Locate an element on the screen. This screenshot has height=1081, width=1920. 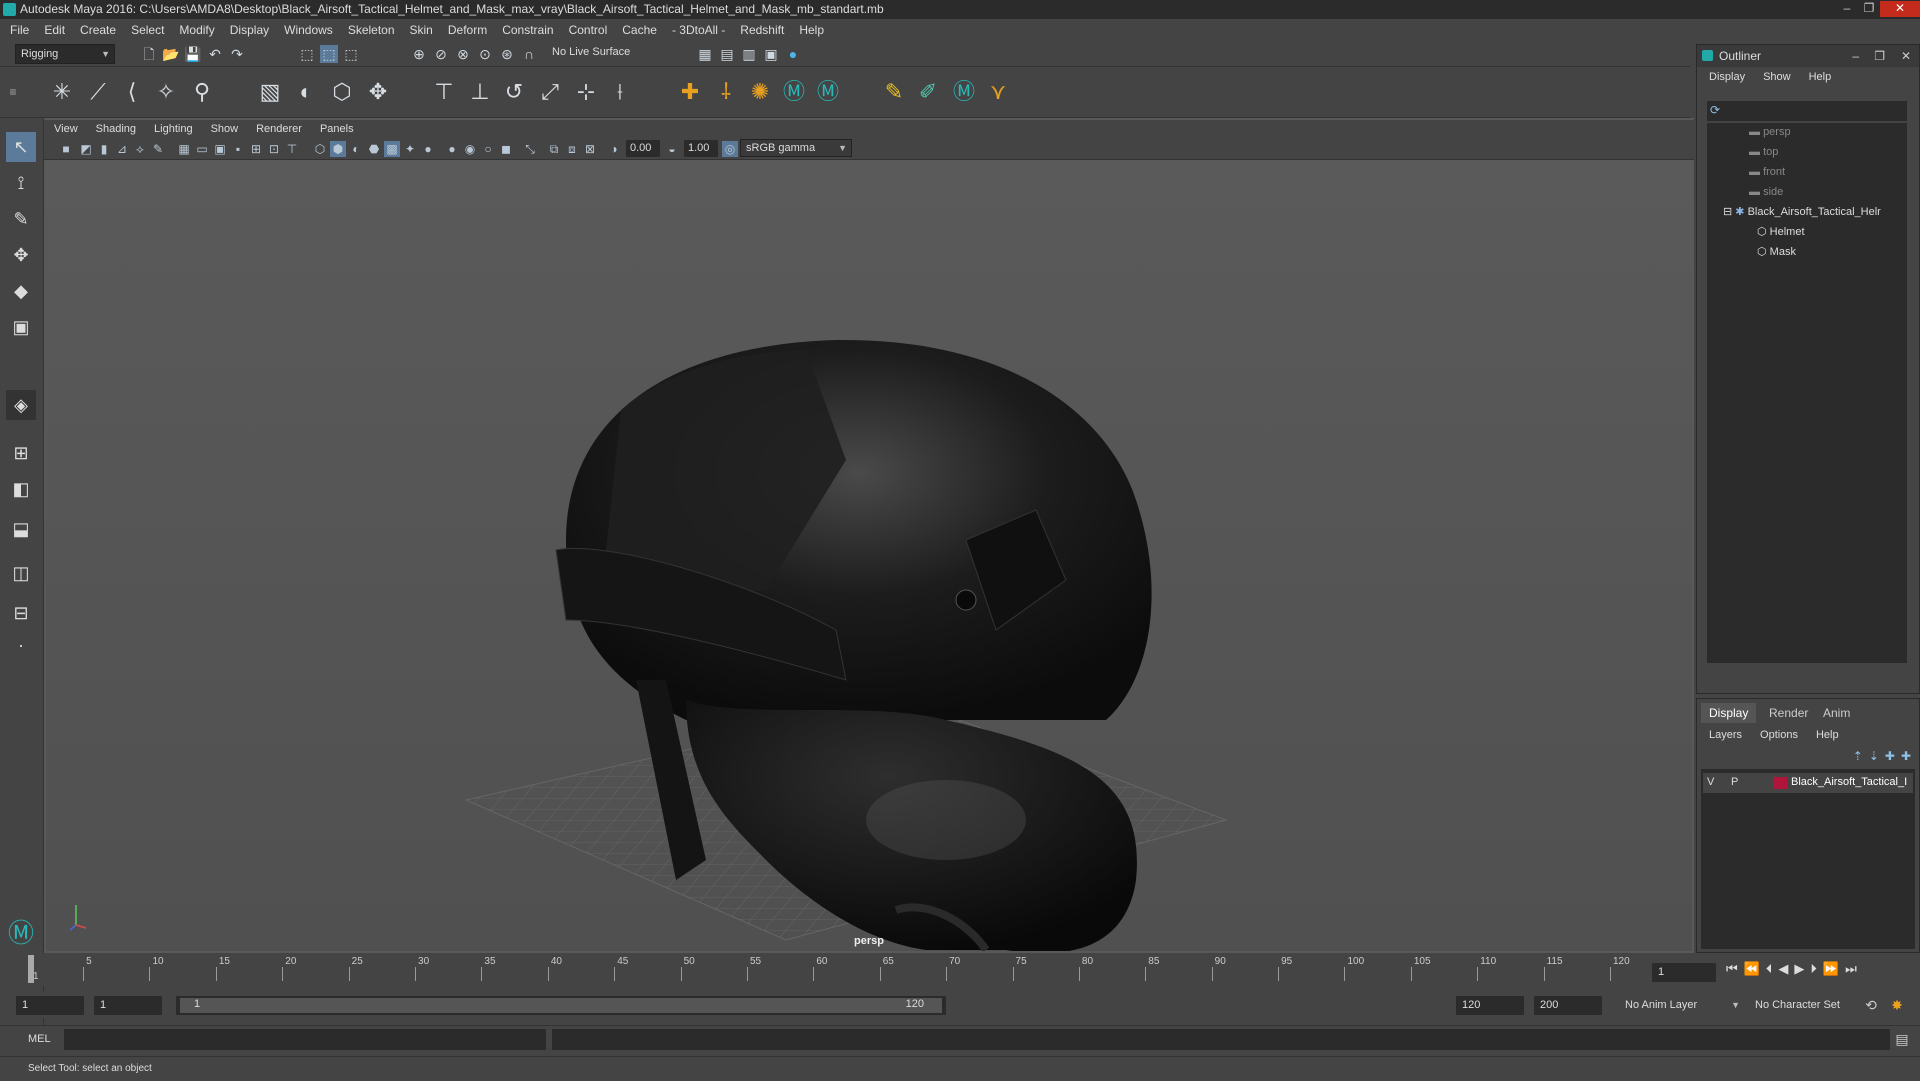
bookmark-icon: ▮ is located at coordinates (104, 149).